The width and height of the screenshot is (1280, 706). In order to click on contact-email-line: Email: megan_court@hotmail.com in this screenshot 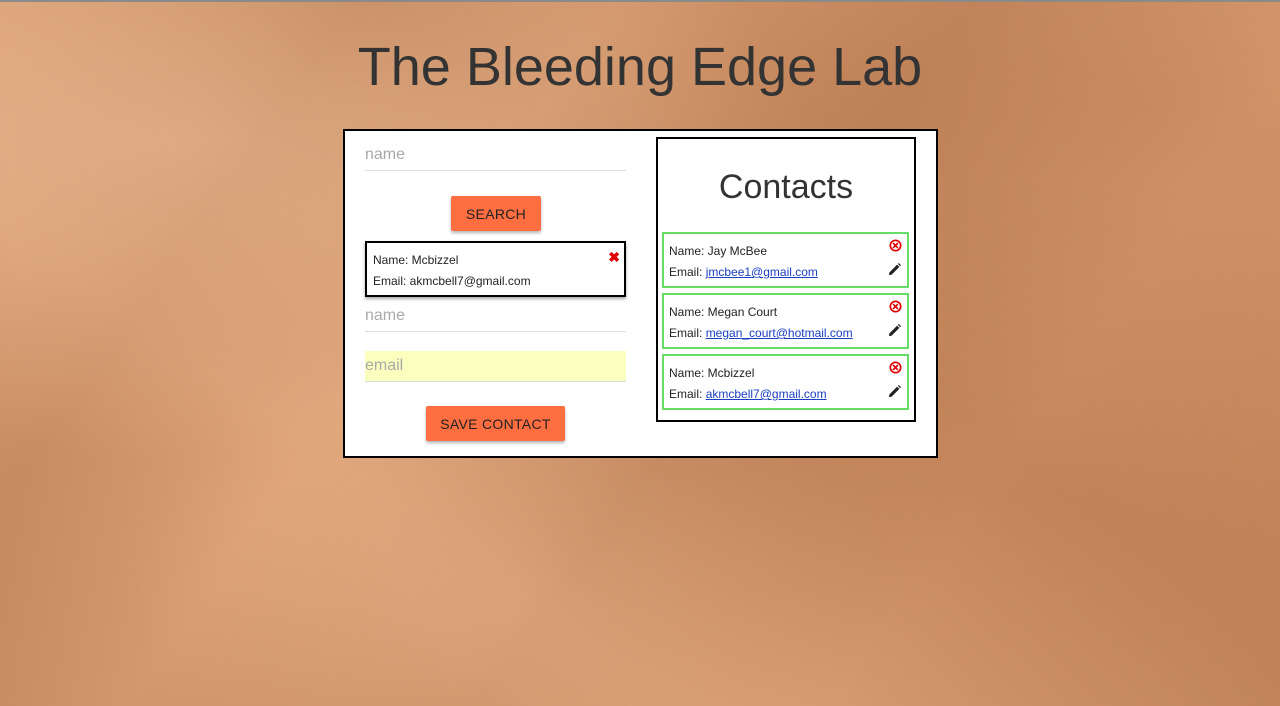, I will do `click(761, 333)`.